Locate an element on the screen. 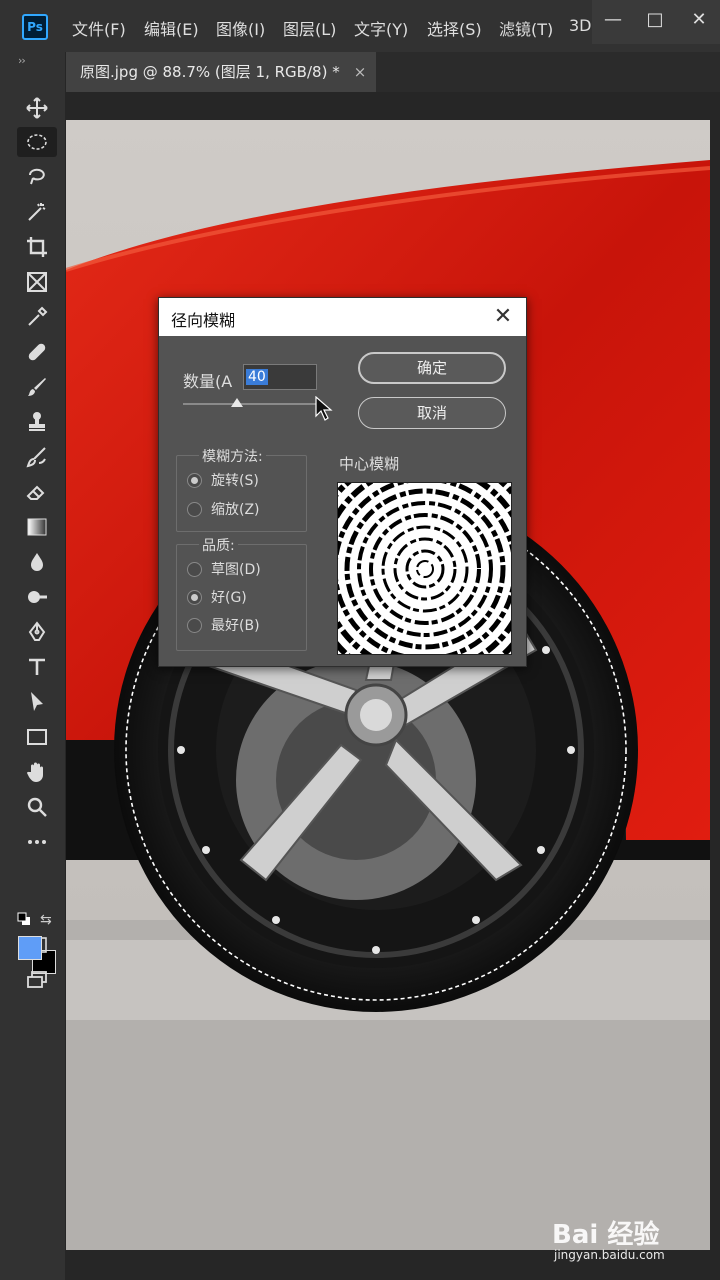 This screenshot has width=720, height=1280. dodge-icon is located at coordinates (37, 597).